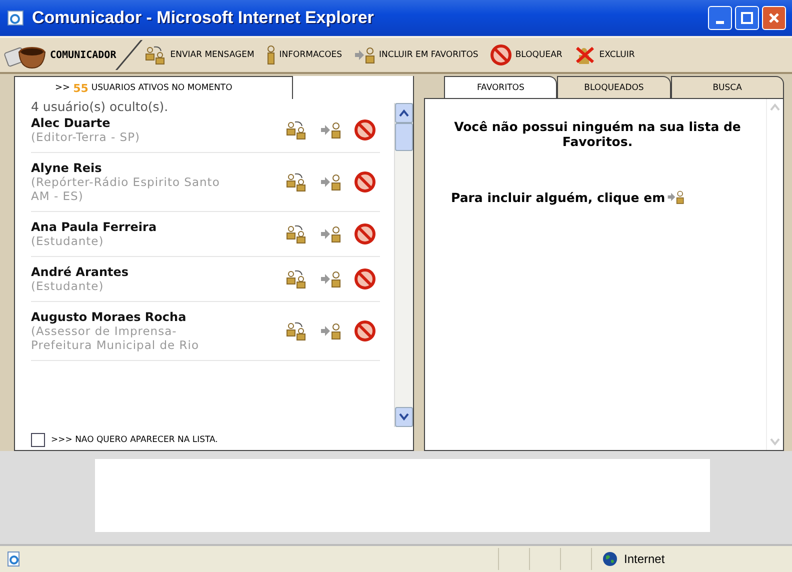 The image size is (792, 572). What do you see at coordinates (94, 227) in the screenshot?
I see `user-name: Ana Paula Ferreira` at bounding box center [94, 227].